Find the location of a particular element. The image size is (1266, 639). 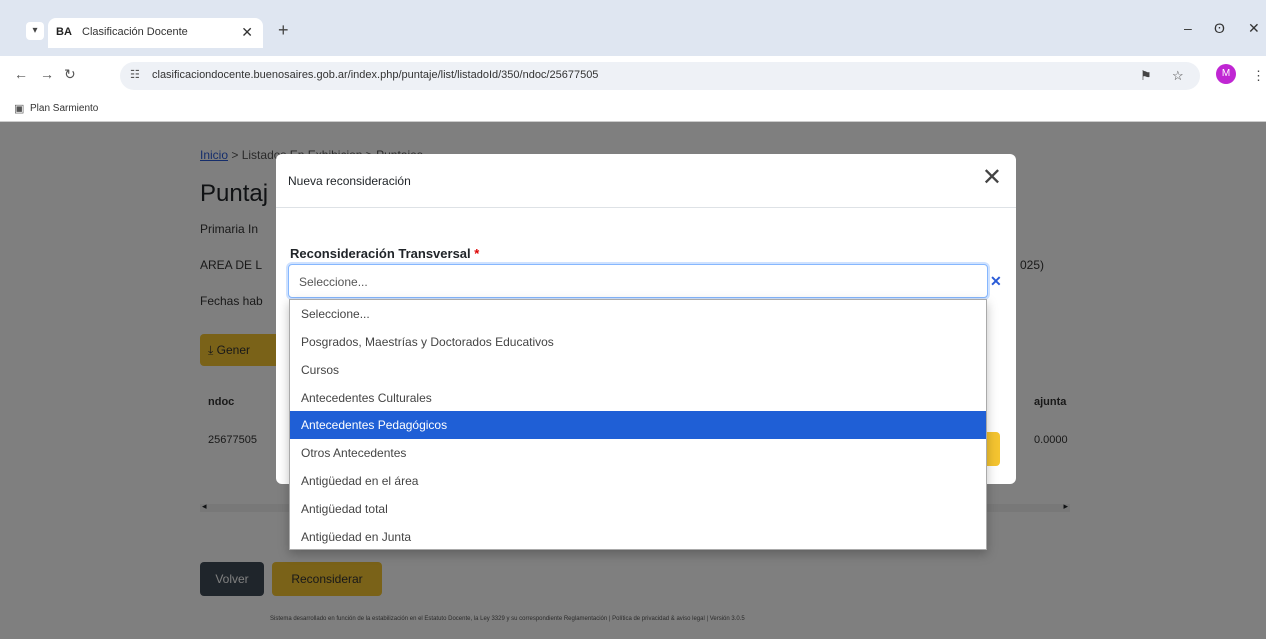

tab-close-icon: ✕ is located at coordinates (247, 32).